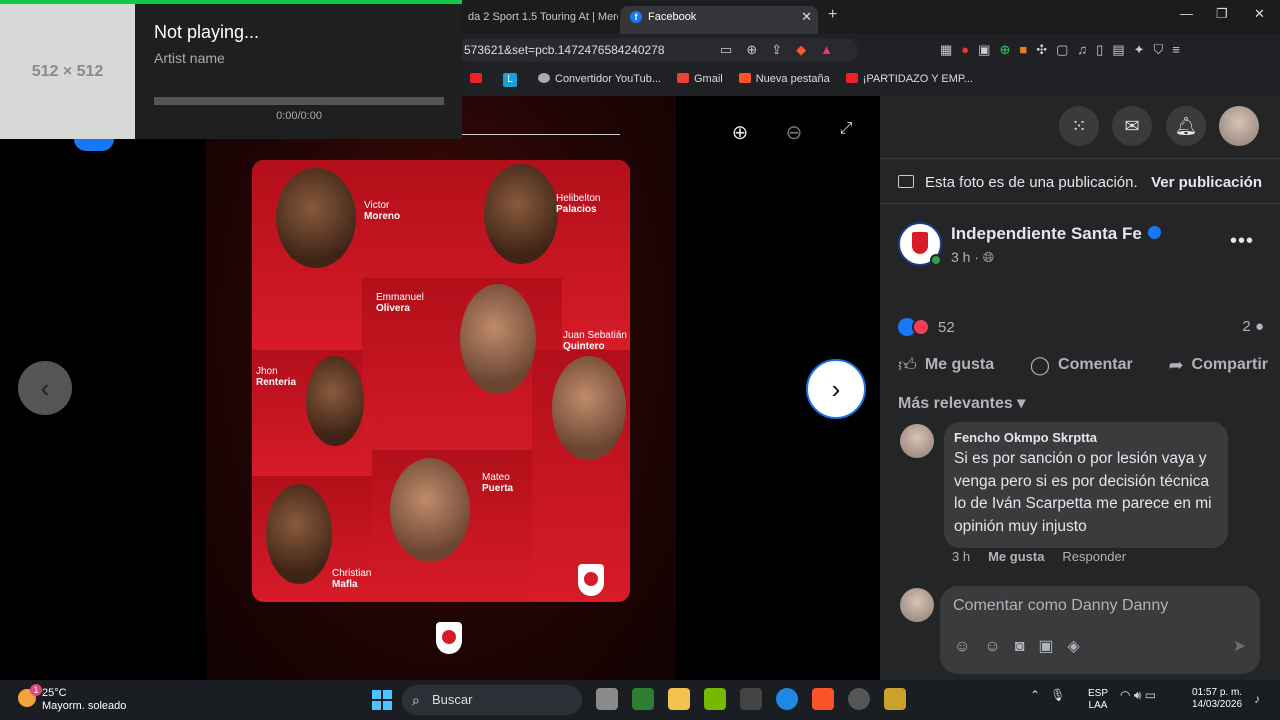 Image resolution: width=1280 pixels, height=720 pixels. I want to click on lang-top: ESP, so click(1098, 693).